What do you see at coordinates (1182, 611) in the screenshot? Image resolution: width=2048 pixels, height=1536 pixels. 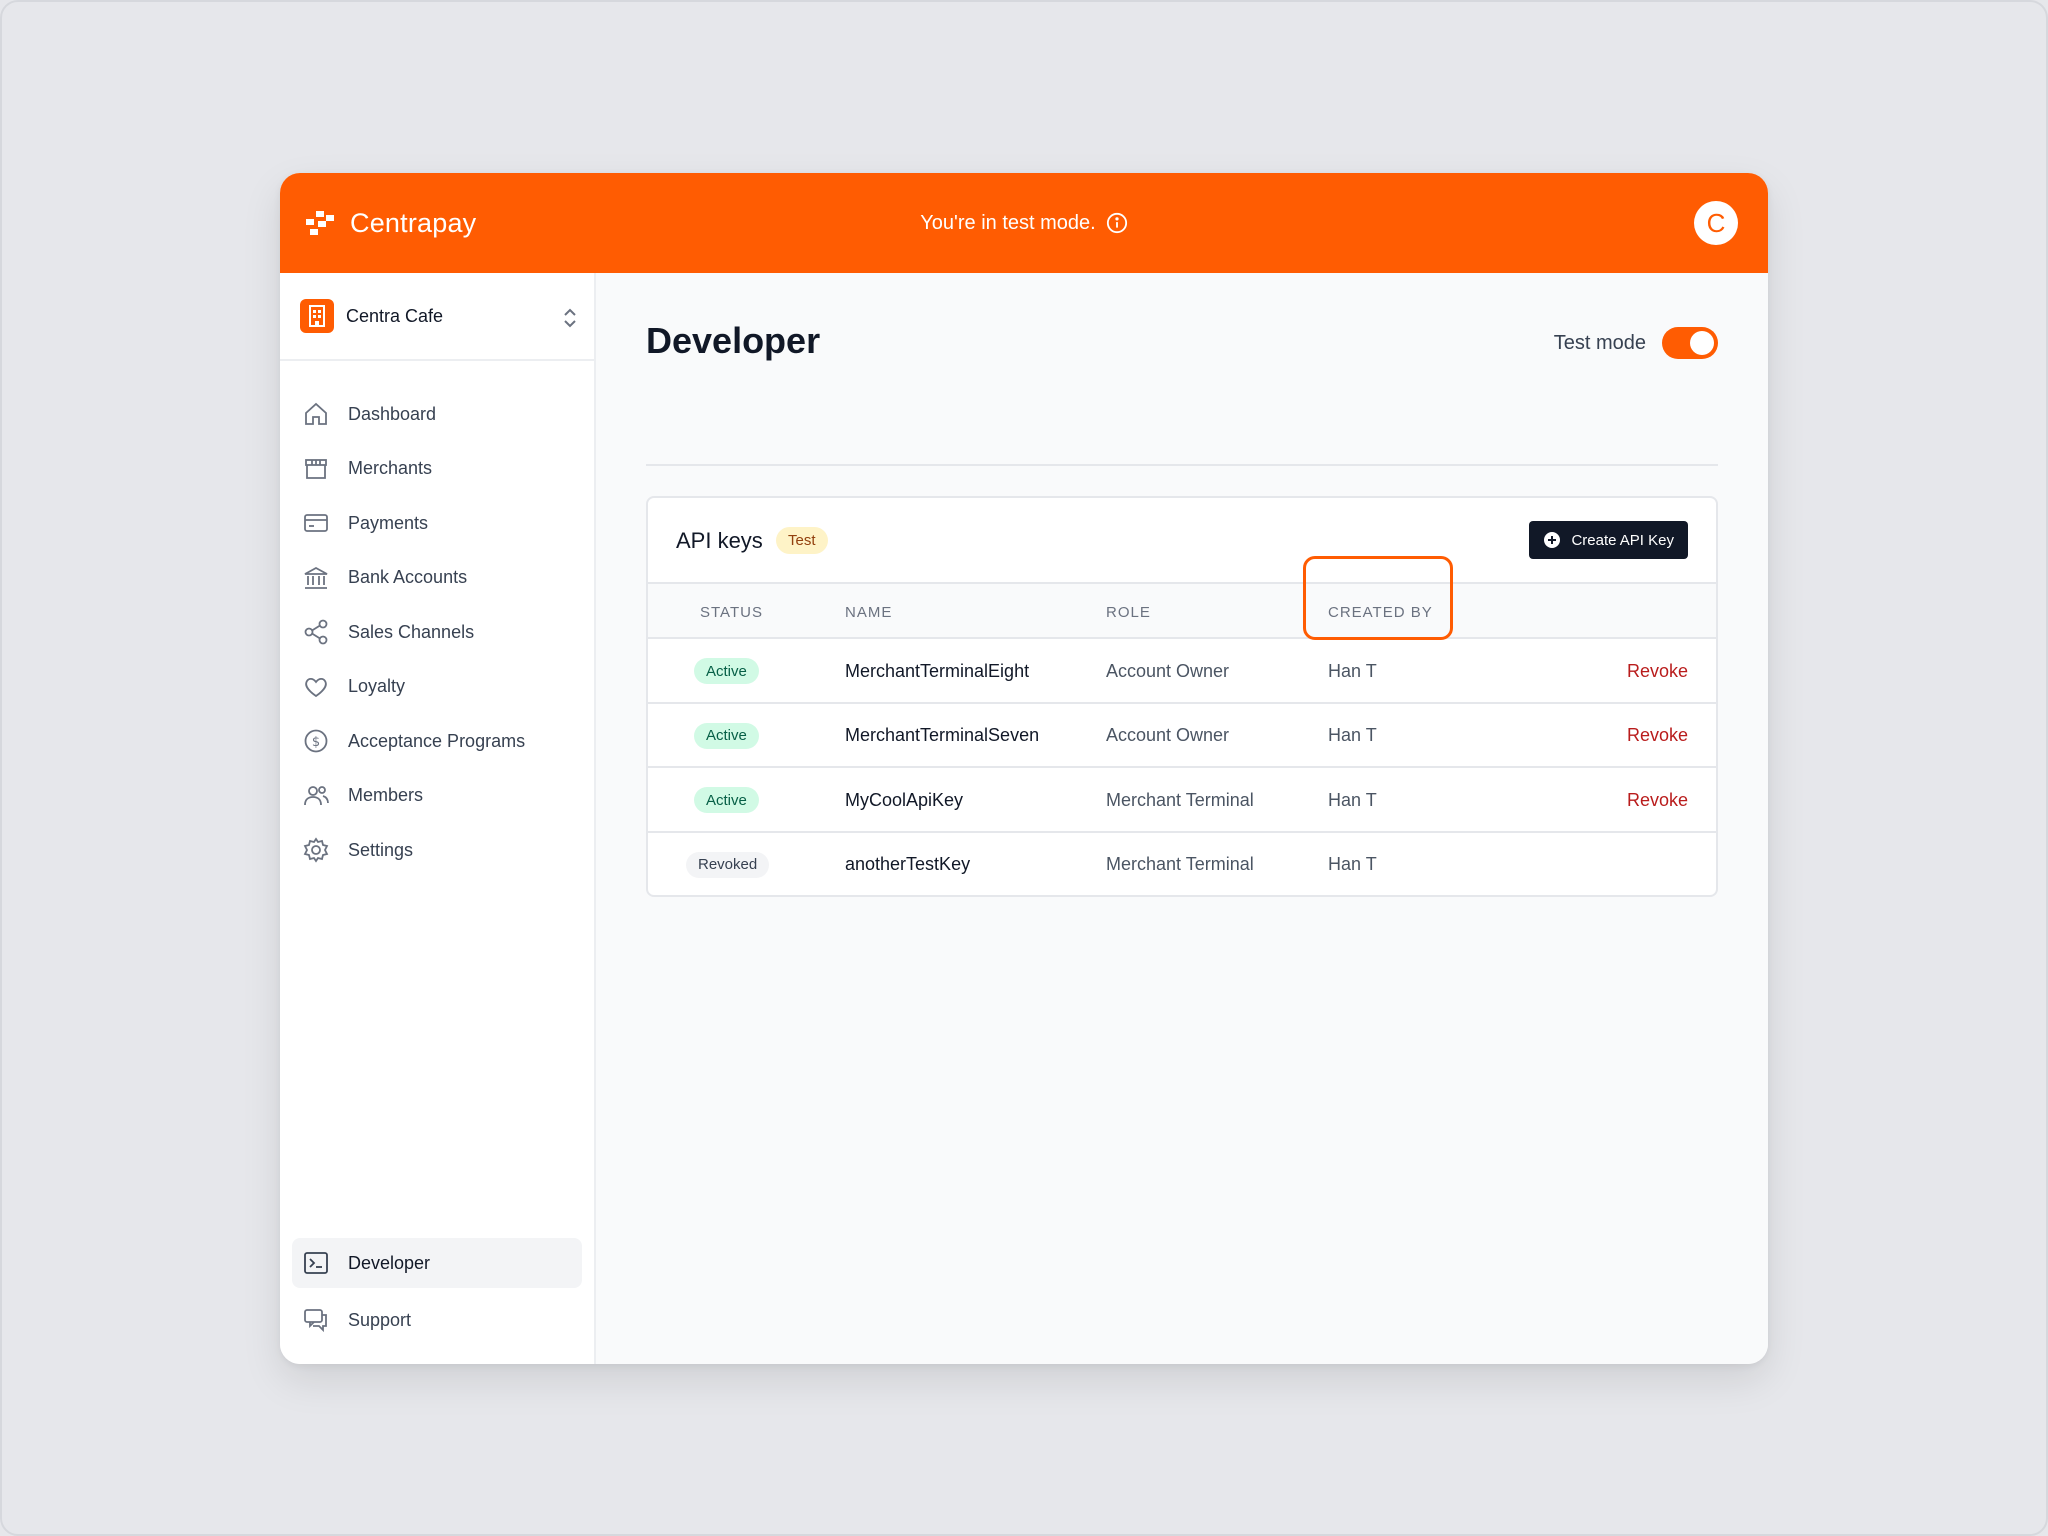 I see `table-header: STATUS NAME ROLE CREATED BY` at bounding box center [1182, 611].